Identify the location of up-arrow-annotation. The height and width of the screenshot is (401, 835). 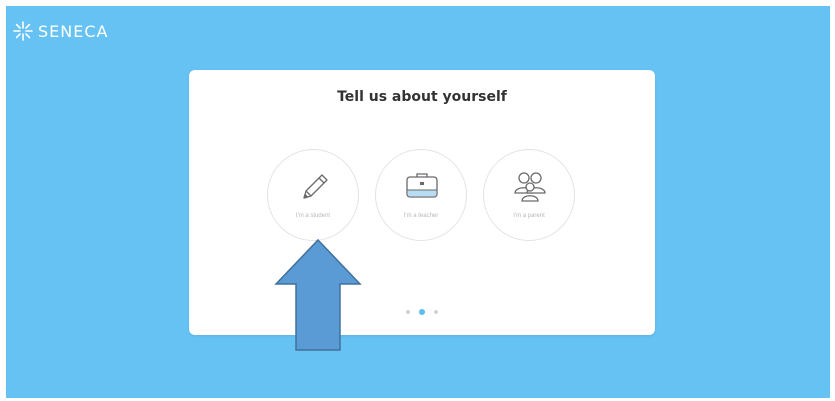
(318, 294).